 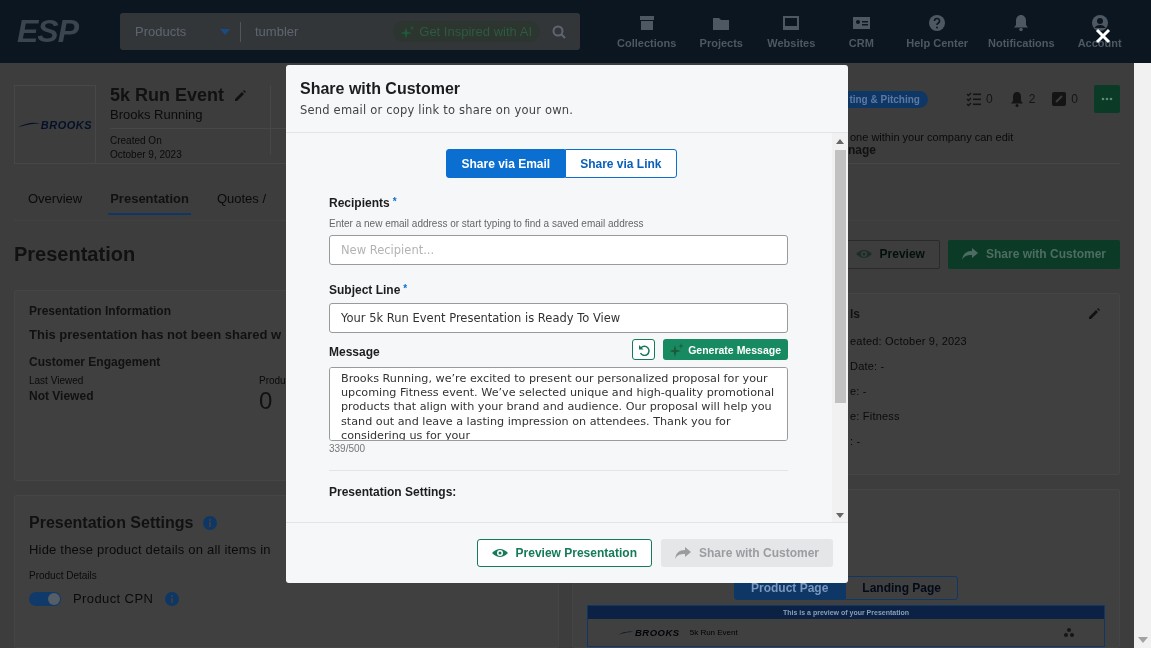 What do you see at coordinates (225, 31) in the screenshot?
I see `caret-down-icon` at bounding box center [225, 31].